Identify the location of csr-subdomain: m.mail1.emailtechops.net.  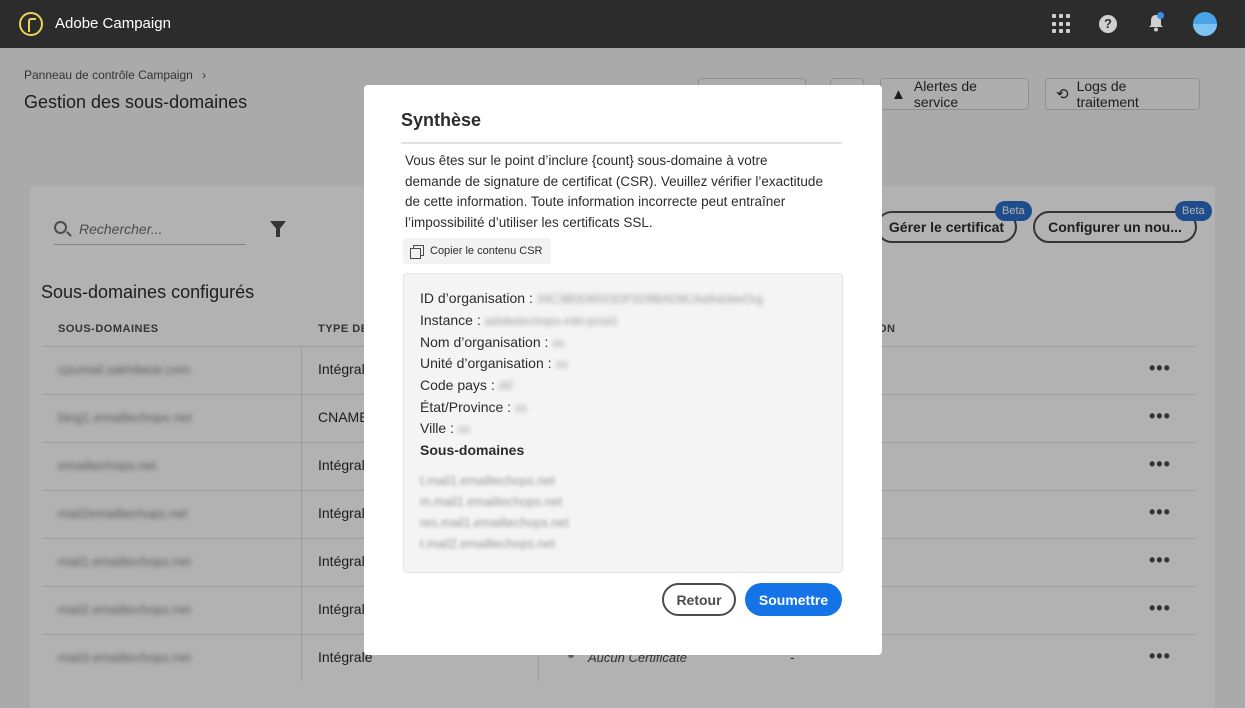
(491, 502).